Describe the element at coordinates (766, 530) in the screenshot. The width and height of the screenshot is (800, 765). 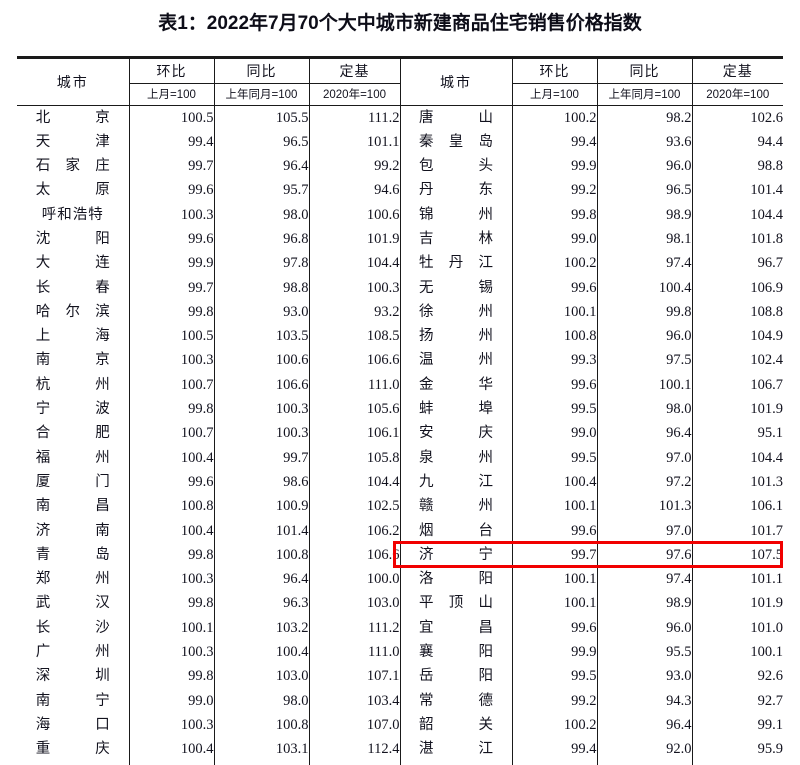
I see `cell-dingji-right: 101.7` at that location.